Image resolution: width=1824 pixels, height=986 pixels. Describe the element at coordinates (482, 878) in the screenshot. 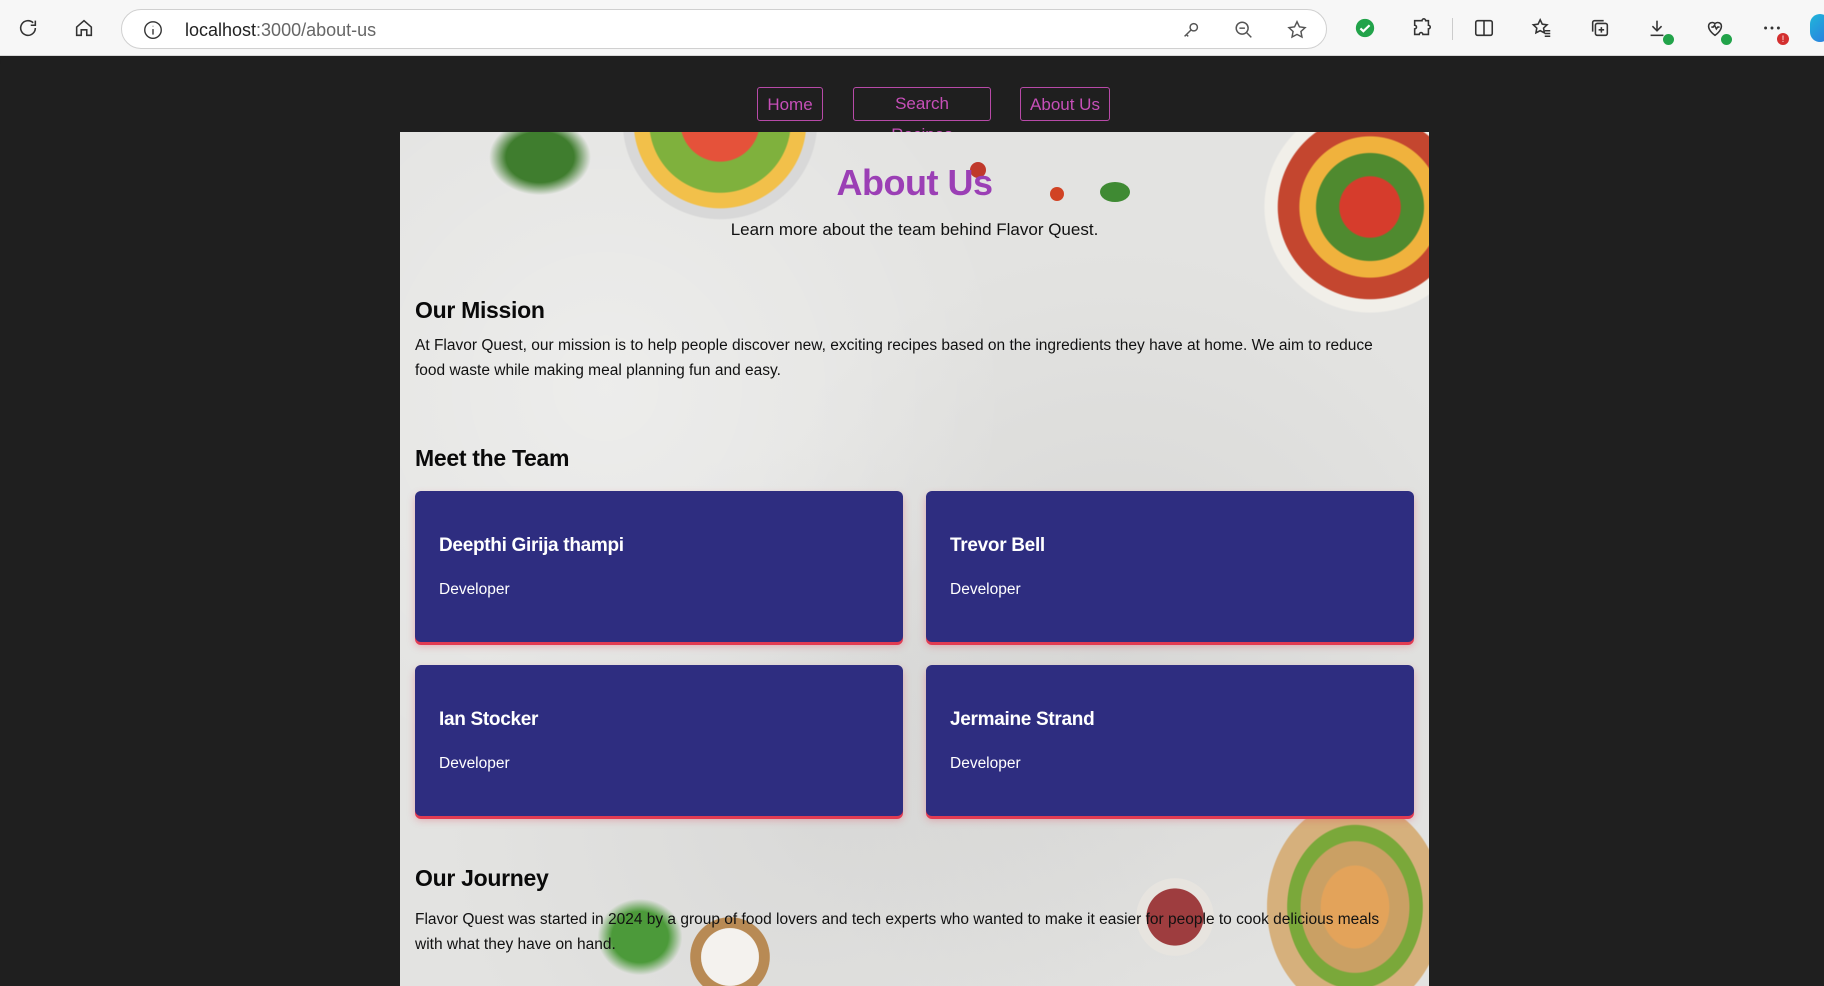

I see `journey-heading: Our Journey` at that location.